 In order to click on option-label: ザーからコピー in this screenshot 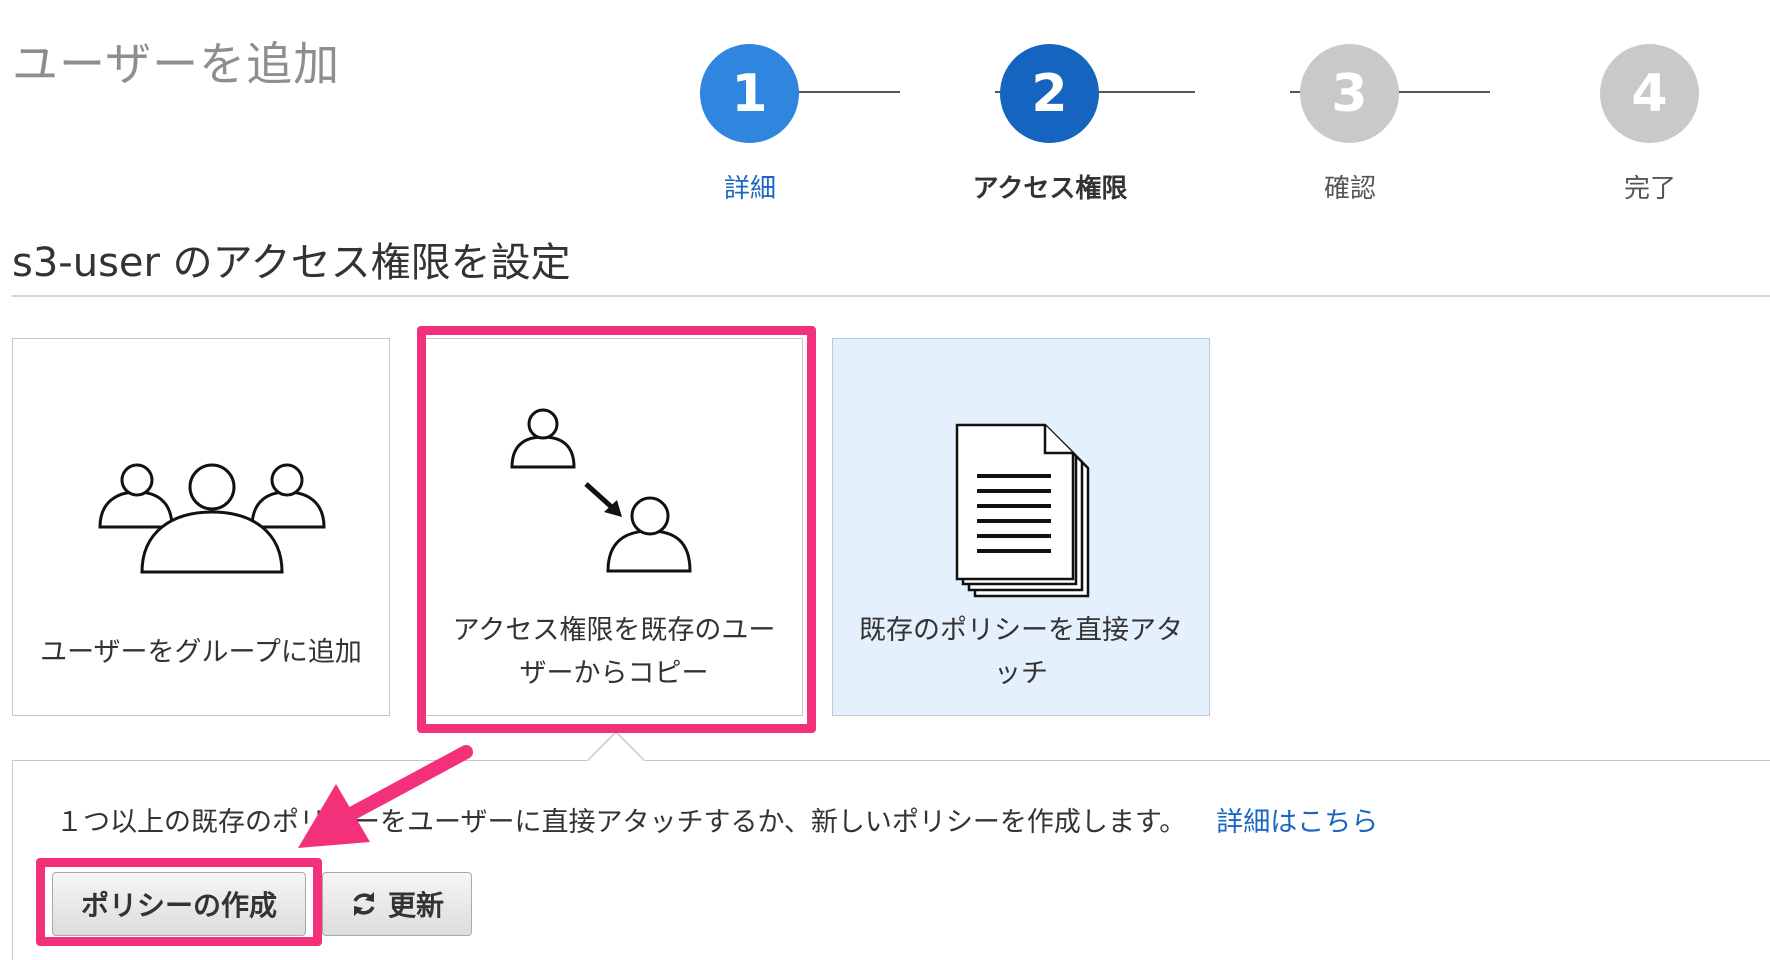, I will do `click(614, 673)`.